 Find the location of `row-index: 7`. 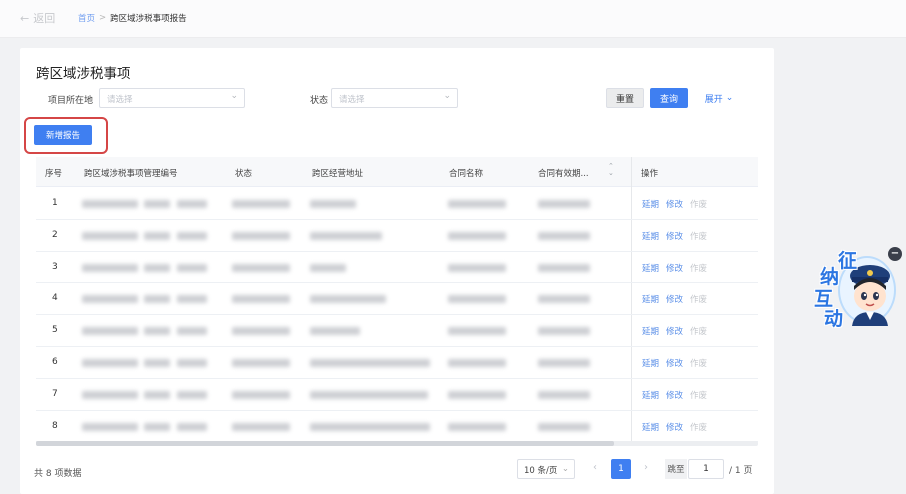

row-index: 7 is located at coordinates (55, 393).